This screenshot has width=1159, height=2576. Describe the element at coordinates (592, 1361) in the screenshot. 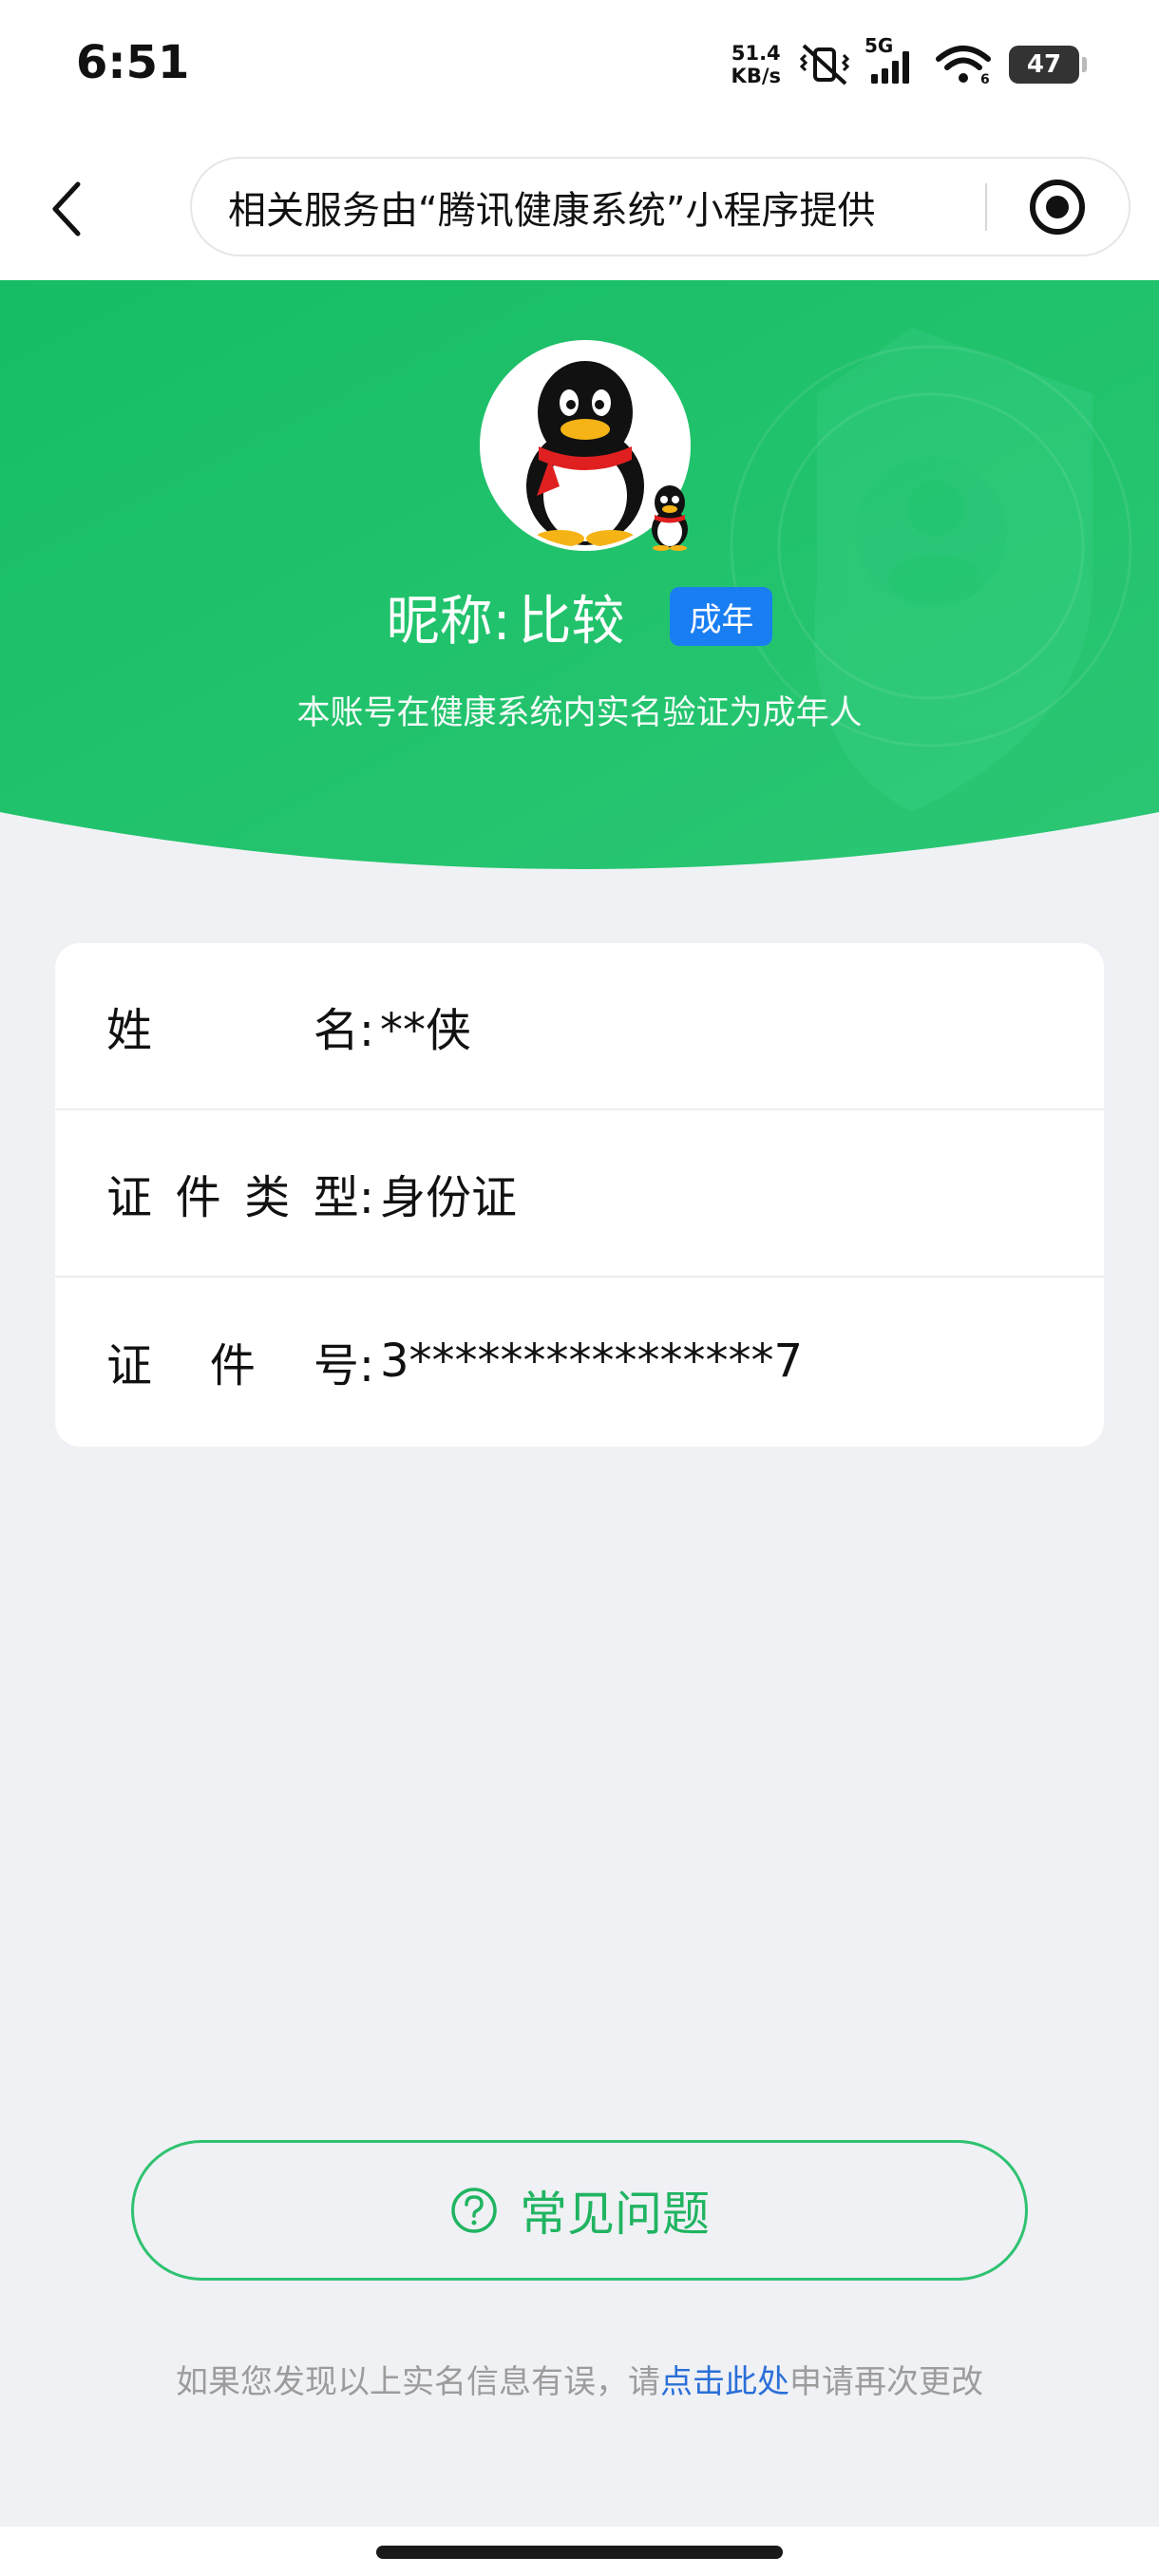

I see `info-value-id-number: 3****************7` at that location.